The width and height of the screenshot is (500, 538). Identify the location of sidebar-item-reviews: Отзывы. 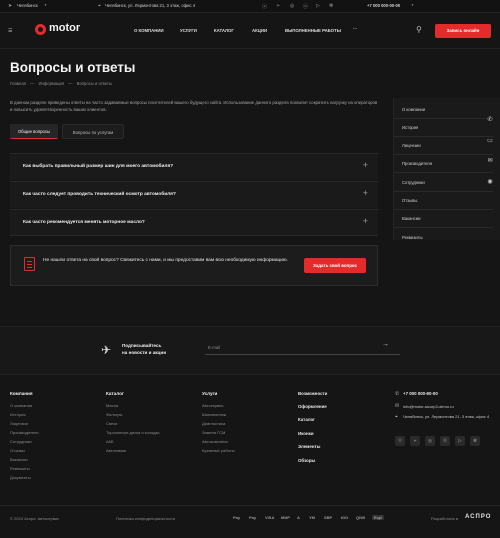
(409, 200).